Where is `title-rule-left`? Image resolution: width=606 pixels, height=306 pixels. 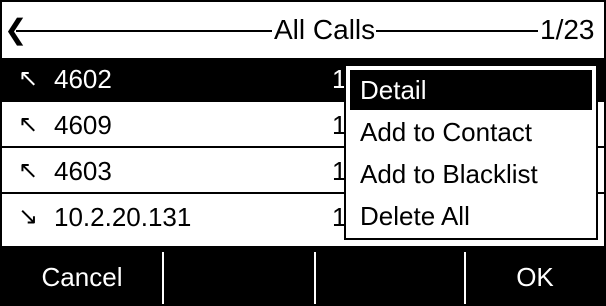
title-rule-left is located at coordinates (144, 31).